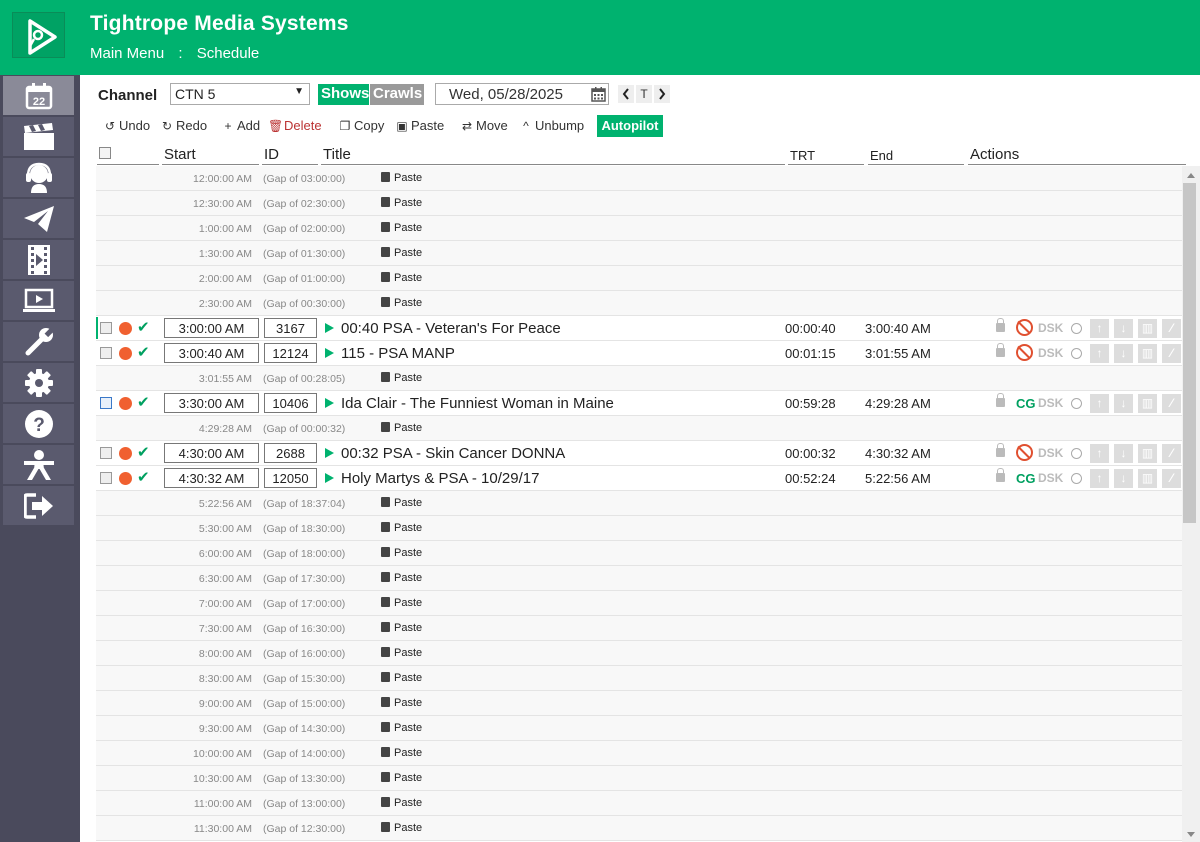  What do you see at coordinates (644, 94) in the screenshot?
I see `today-button: T` at bounding box center [644, 94].